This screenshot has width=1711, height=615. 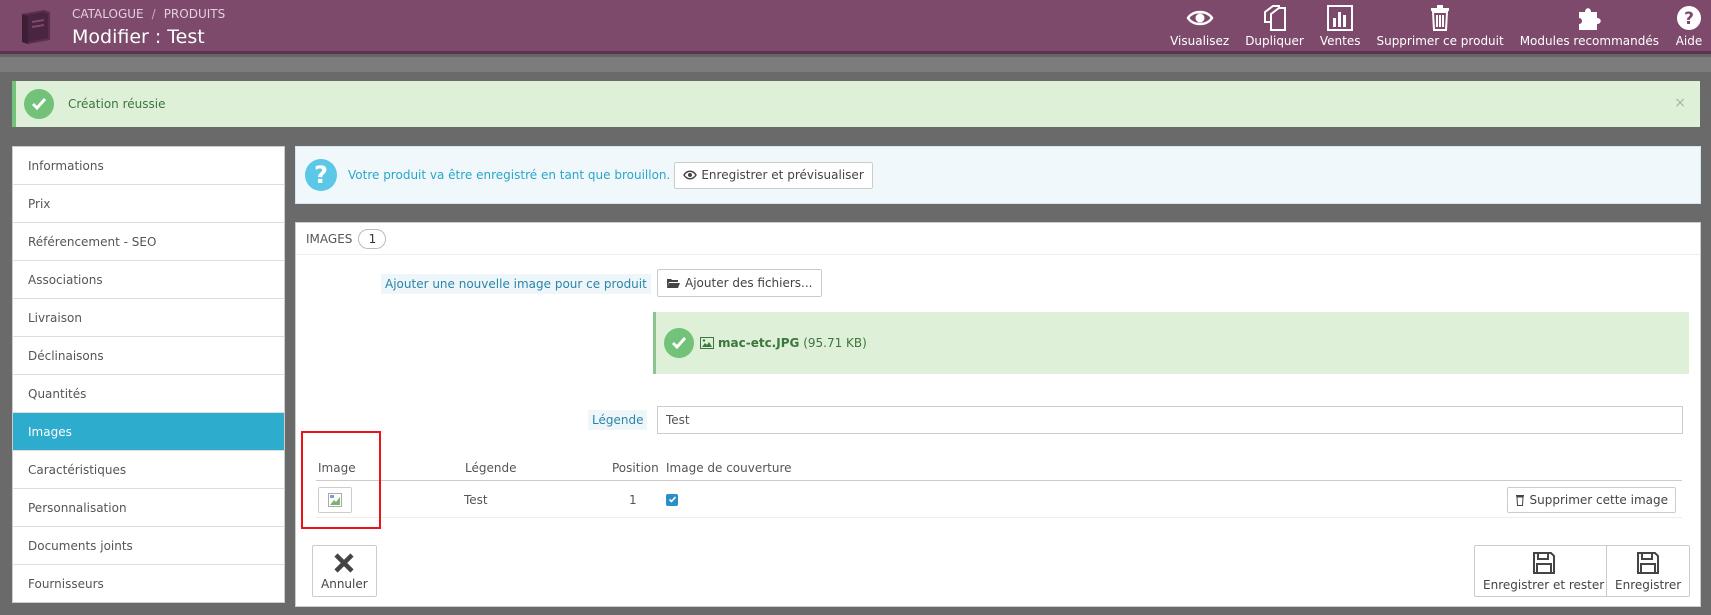 I want to click on save-and-stay-button: Enregistrer et rester, so click(x=1544, y=571).